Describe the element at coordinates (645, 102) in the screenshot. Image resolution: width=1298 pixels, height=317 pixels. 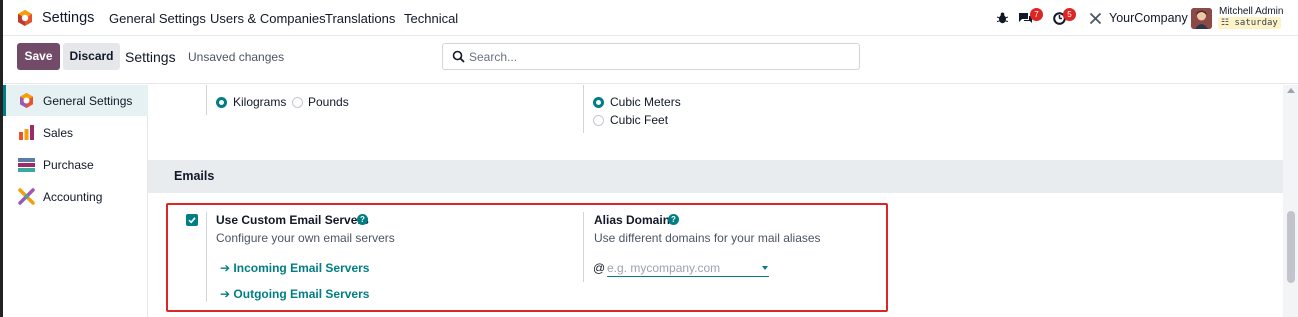
I see `radio-label-cubic-meters: Cubic Meters` at that location.